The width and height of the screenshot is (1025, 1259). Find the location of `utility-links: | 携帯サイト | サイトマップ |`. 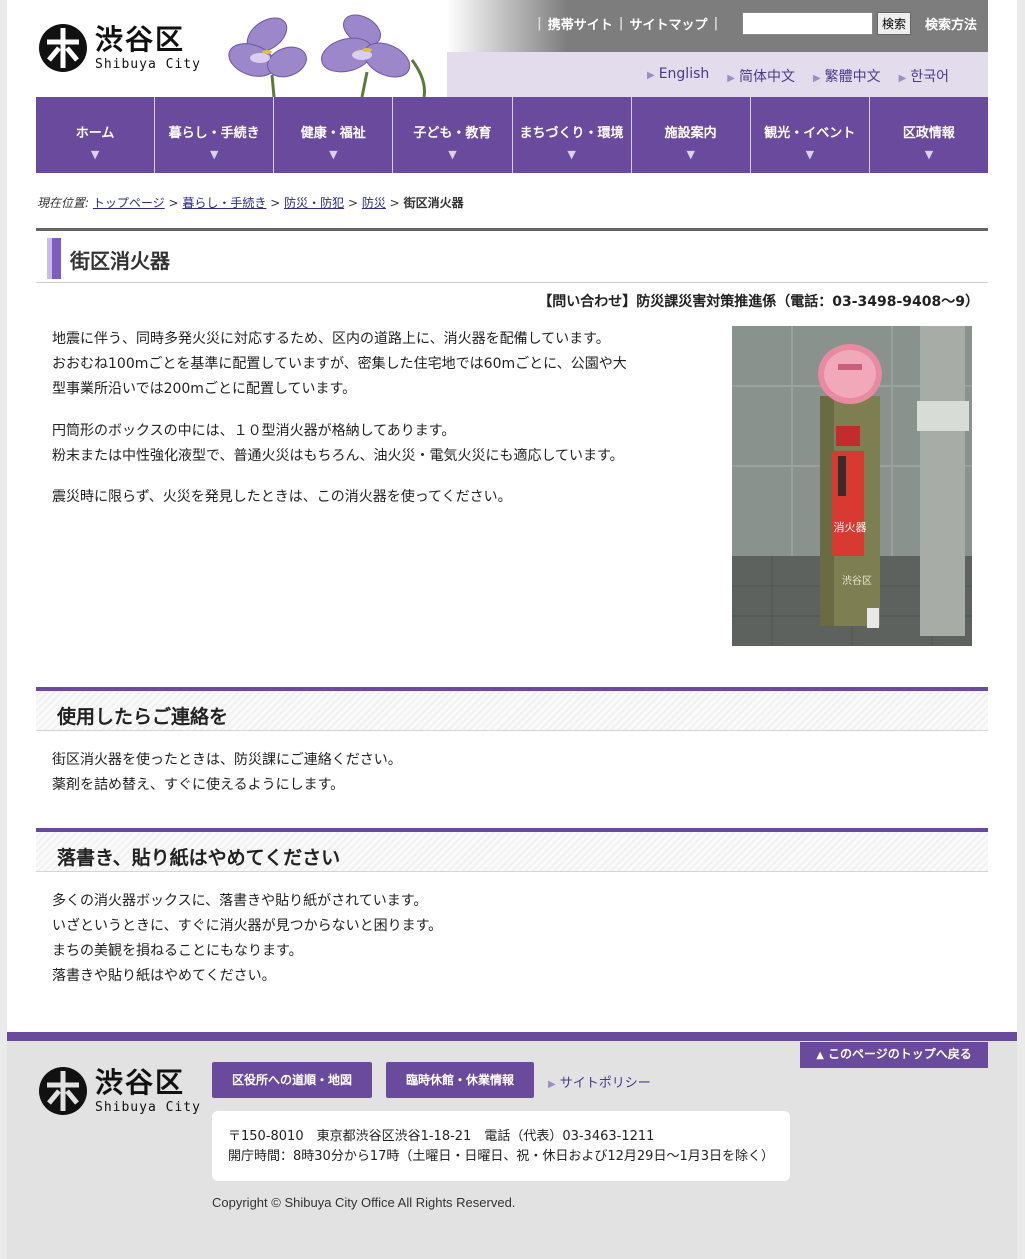

utility-links: | 携帯サイト | サイトマップ | is located at coordinates (628, 23).